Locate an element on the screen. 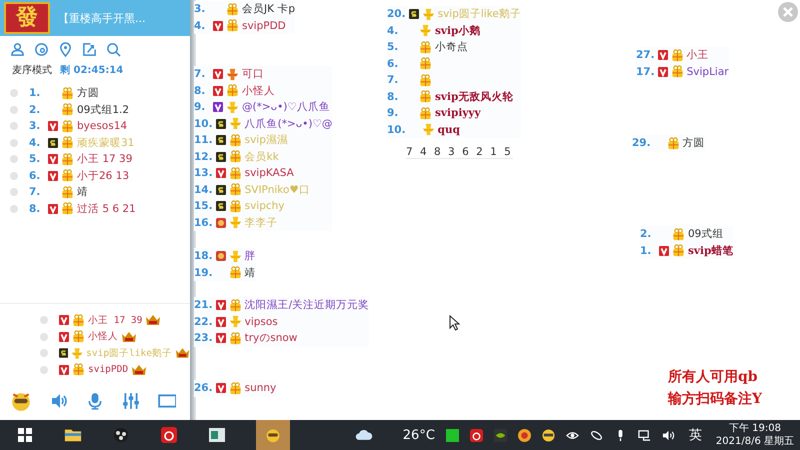  screen-icon is located at coordinates (167, 401).